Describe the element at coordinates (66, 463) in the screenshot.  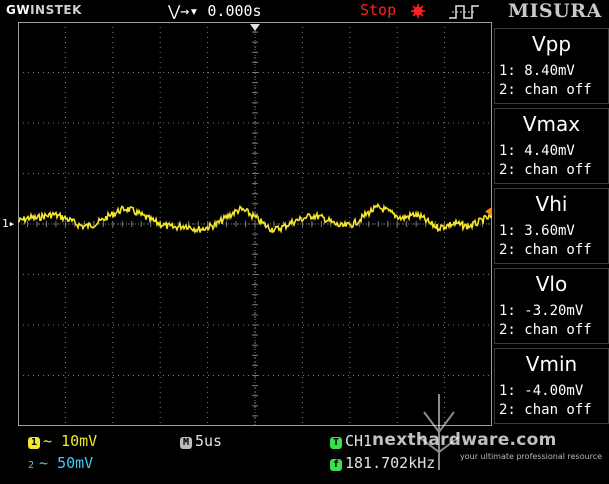
I see `ch2-scale-value: ~ 50mV` at that location.